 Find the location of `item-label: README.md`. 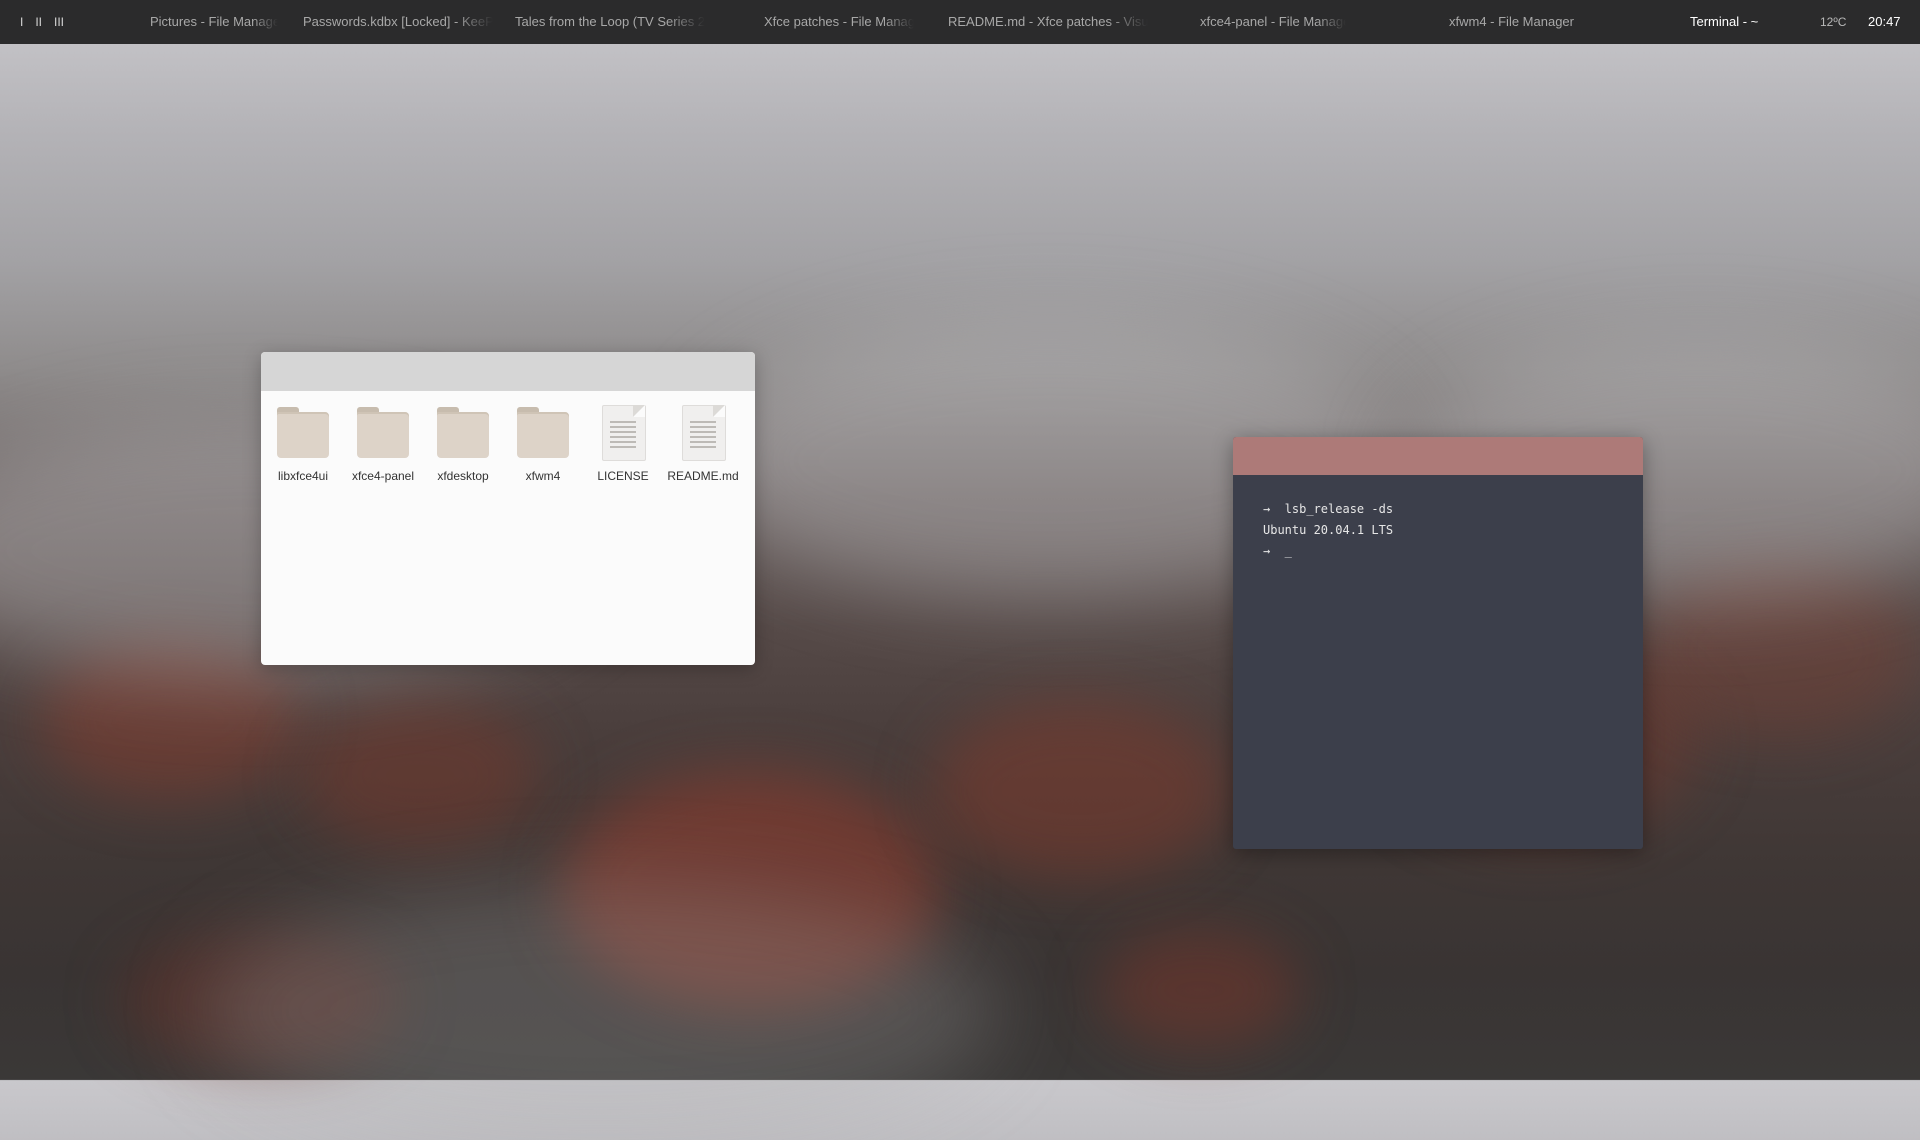

item-label: README.md is located at coordinates (703, 476).